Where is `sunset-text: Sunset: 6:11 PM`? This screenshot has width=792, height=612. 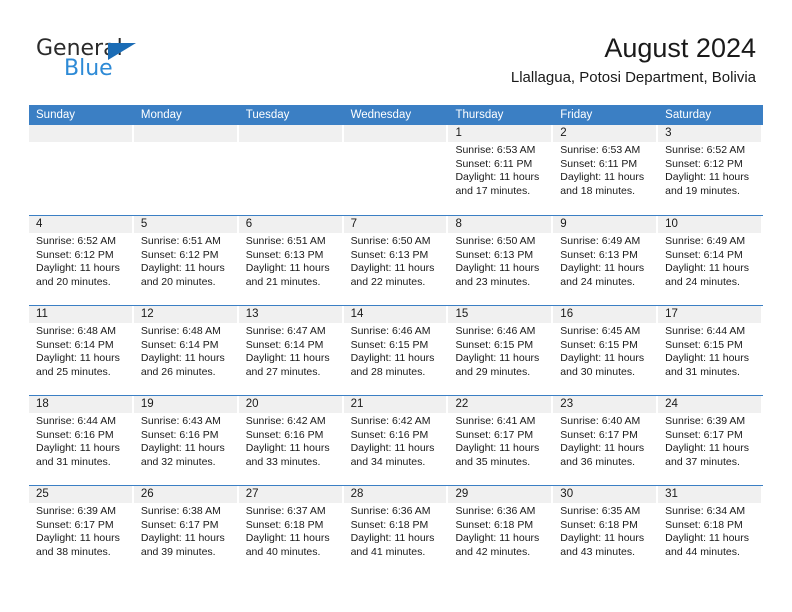 sunset-text: Sunset: 6:11 PM is located at coordinates (494, 163).